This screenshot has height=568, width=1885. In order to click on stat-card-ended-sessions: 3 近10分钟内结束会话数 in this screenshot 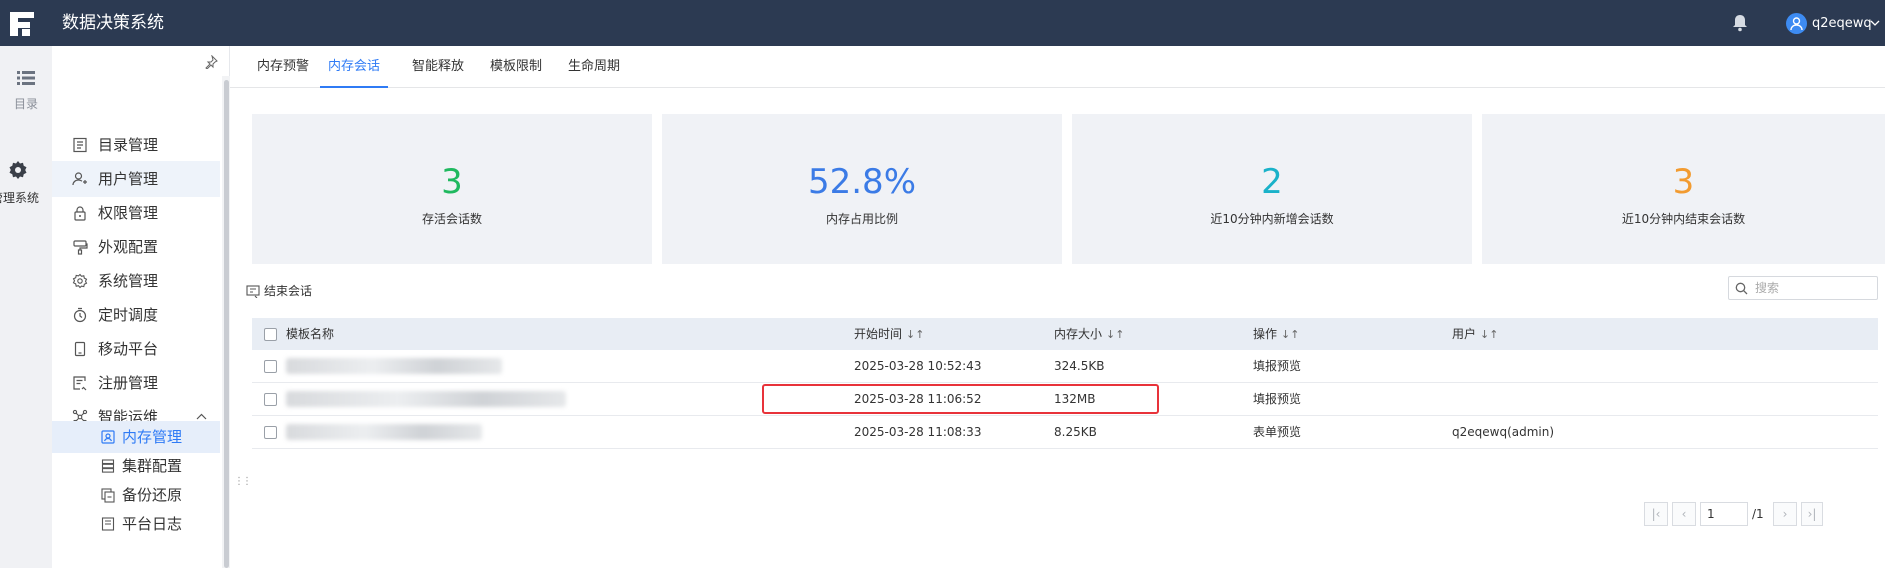, I will do `click(1683, 189)`.